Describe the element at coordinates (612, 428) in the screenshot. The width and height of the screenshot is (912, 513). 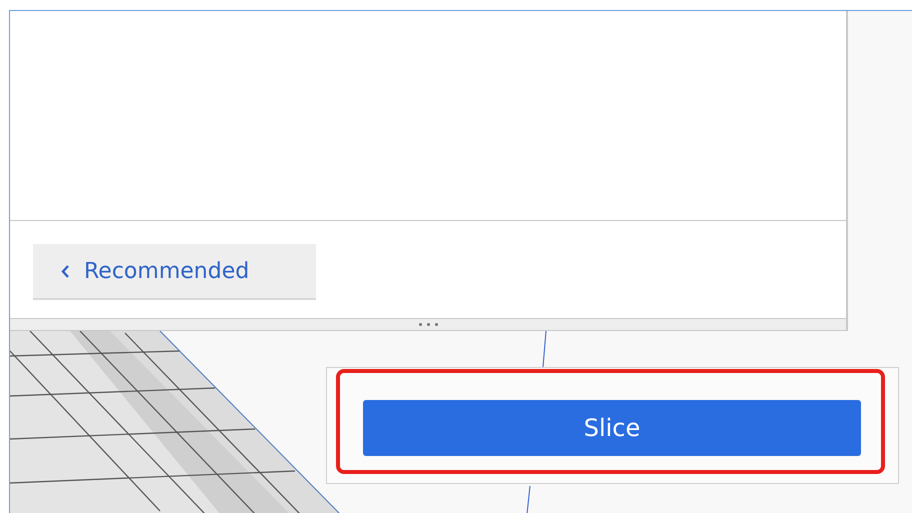
I see `slice-button: Slice` at that location.